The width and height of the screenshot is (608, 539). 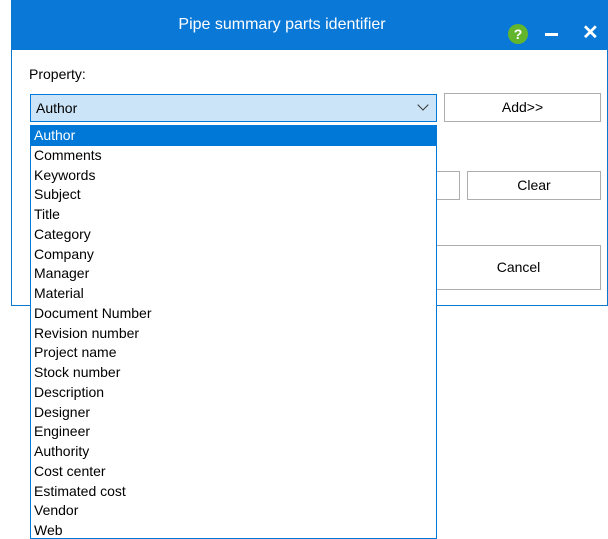 What do you see at coordinates (590, 33) in the screenshot?
I see `close-icon: ✕` at bounding box center [590, 33].